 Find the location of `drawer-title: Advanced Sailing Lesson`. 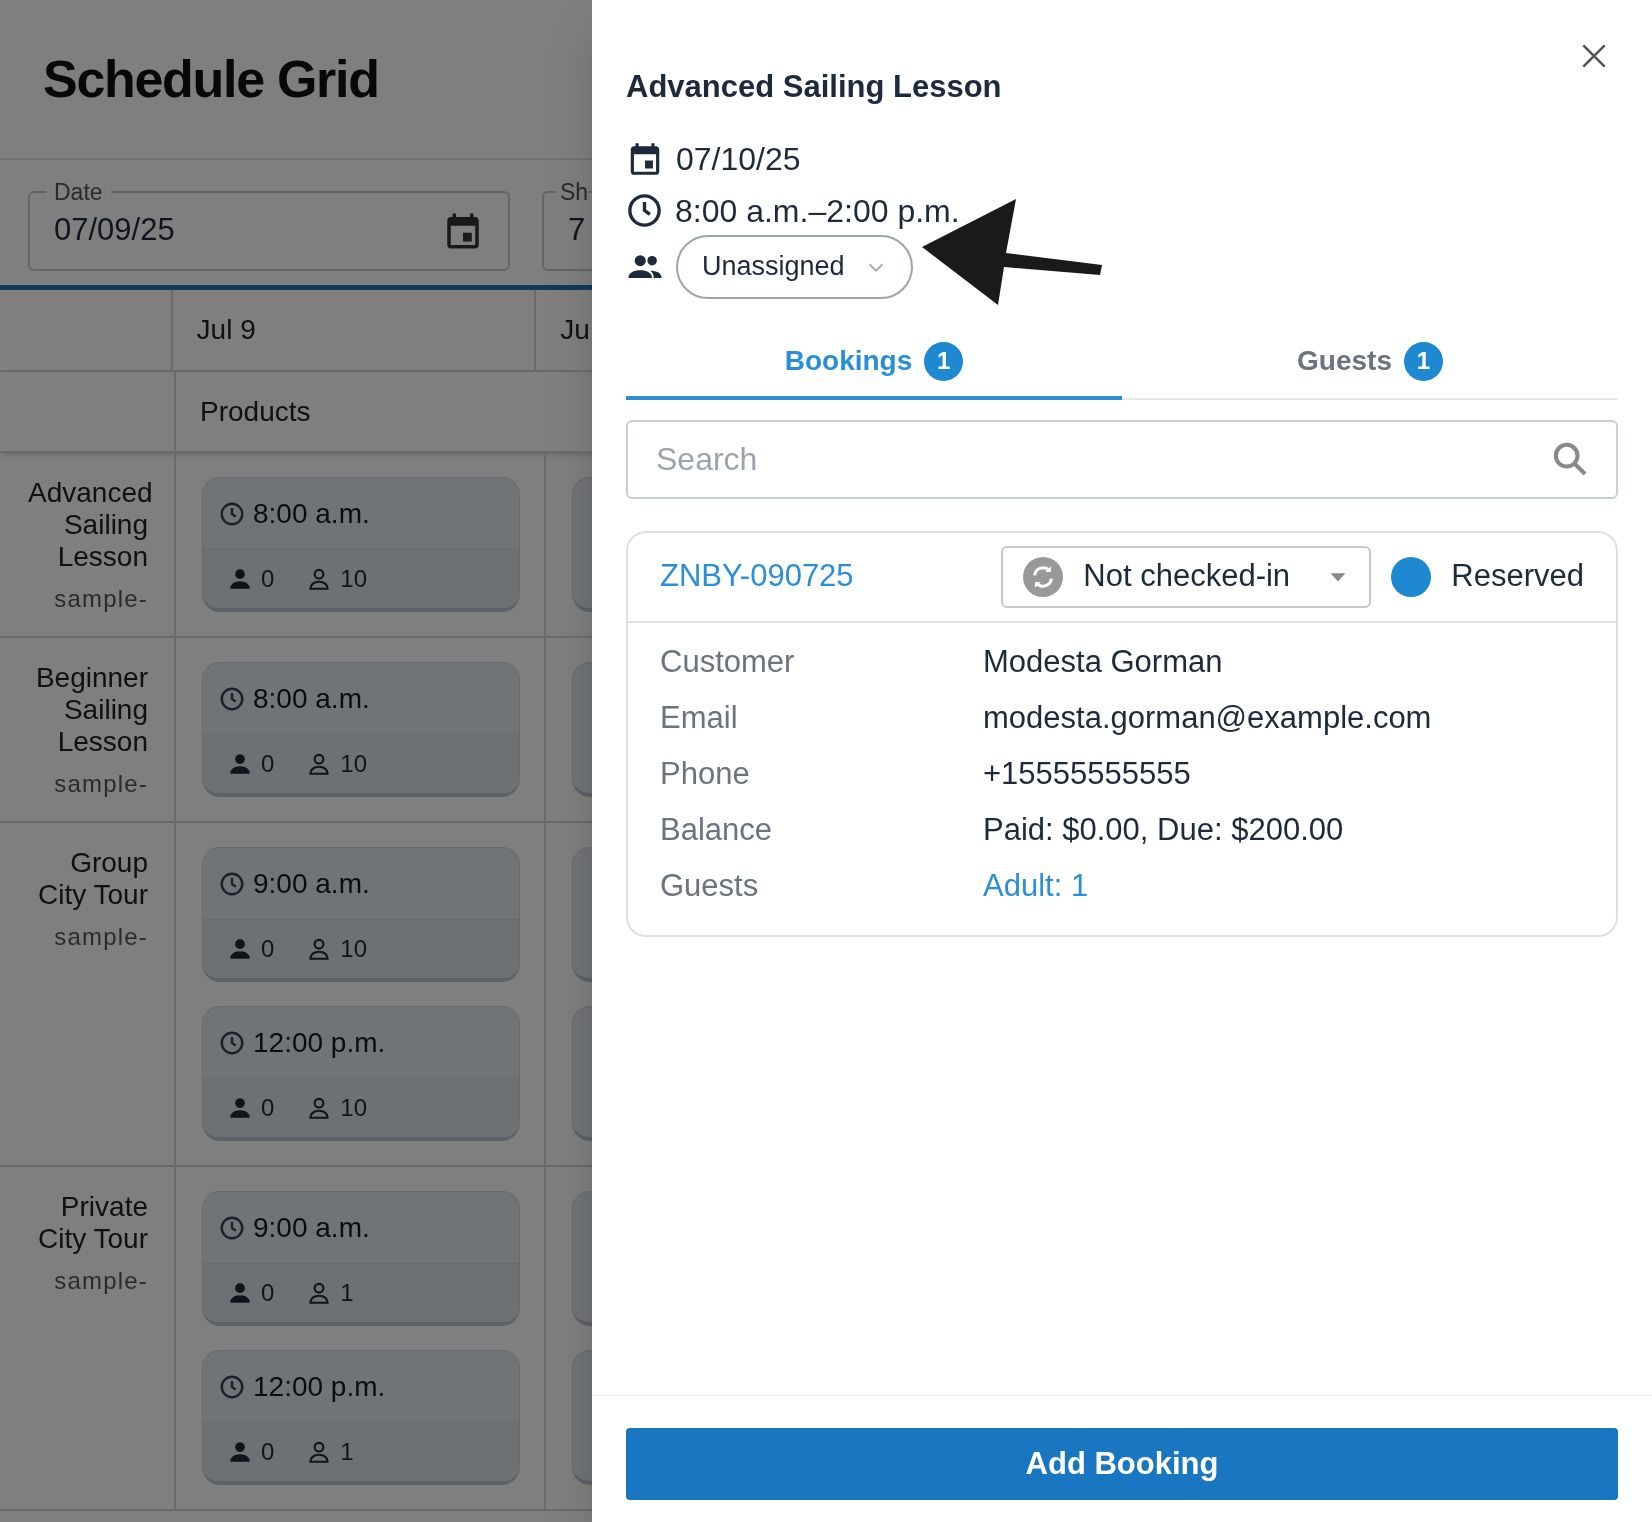

drawer-title: Advanced Sailing Lesson is located at coordinates (814, 87).